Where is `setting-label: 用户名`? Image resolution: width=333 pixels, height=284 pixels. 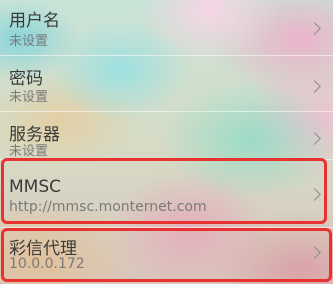
setting-label: 用户名 is located at coordinates (34, 21).